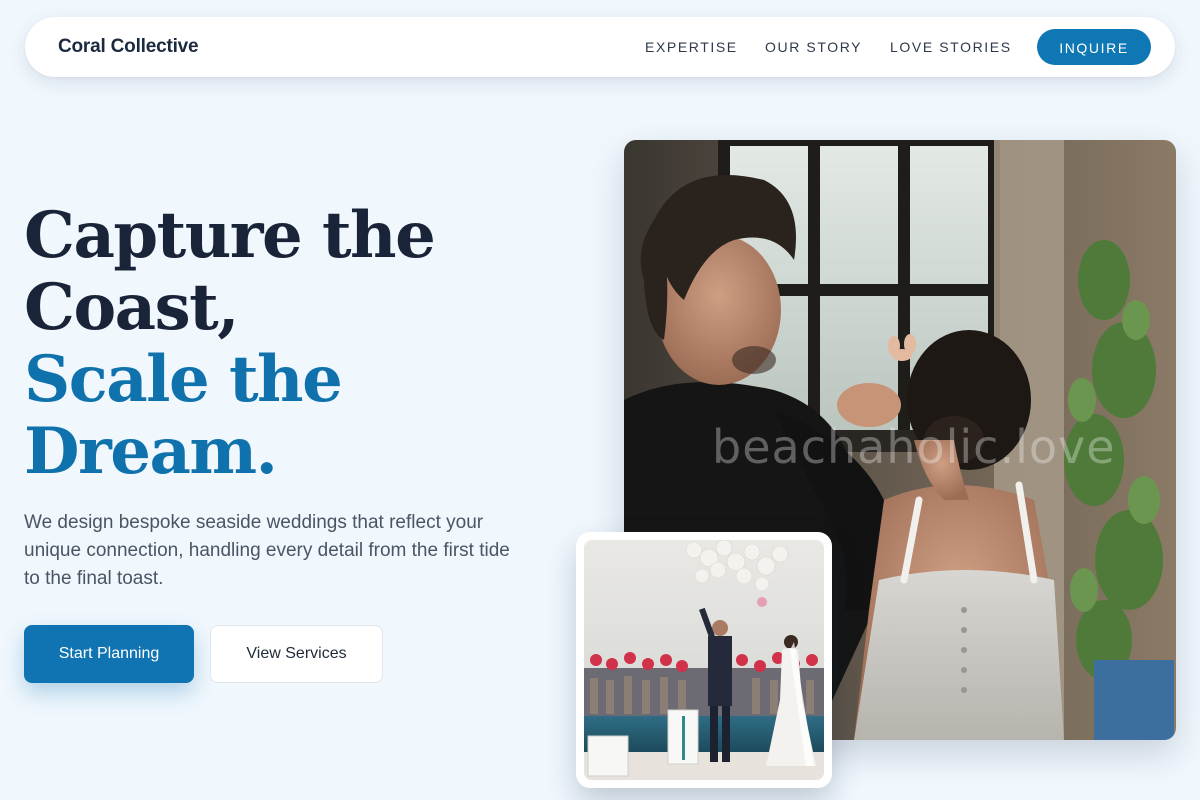 This screenshot has height=800, width=1200. What do you see at coordinates (128, 47) in the screenshot?
I see `brand-logo: Coral Collective` at bounding box center [128, 47].